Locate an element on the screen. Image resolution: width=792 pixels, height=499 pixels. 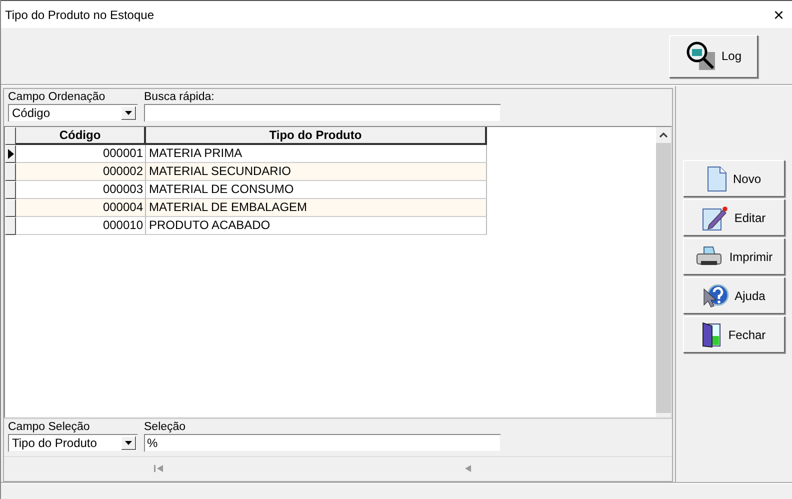
table-cell: 000010 is located at coordinates (81, 226).